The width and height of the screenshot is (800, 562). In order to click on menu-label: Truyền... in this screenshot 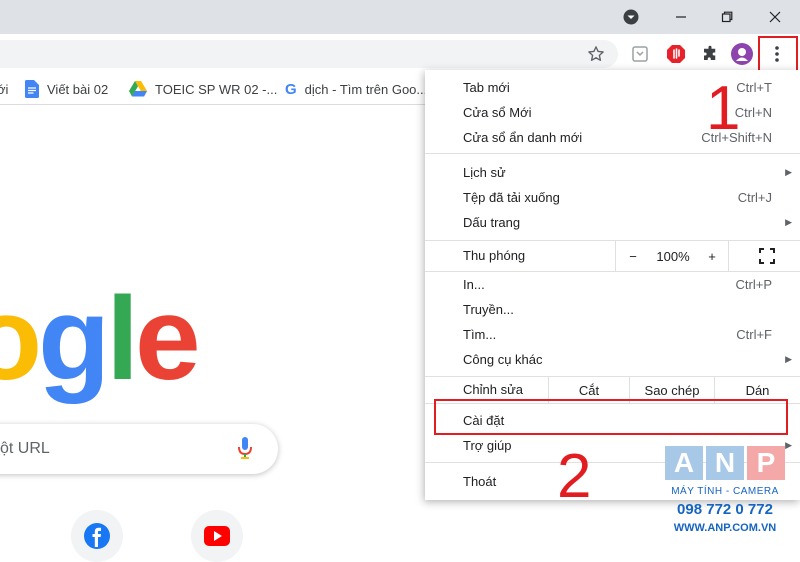, I will do `click(488, 309)`.